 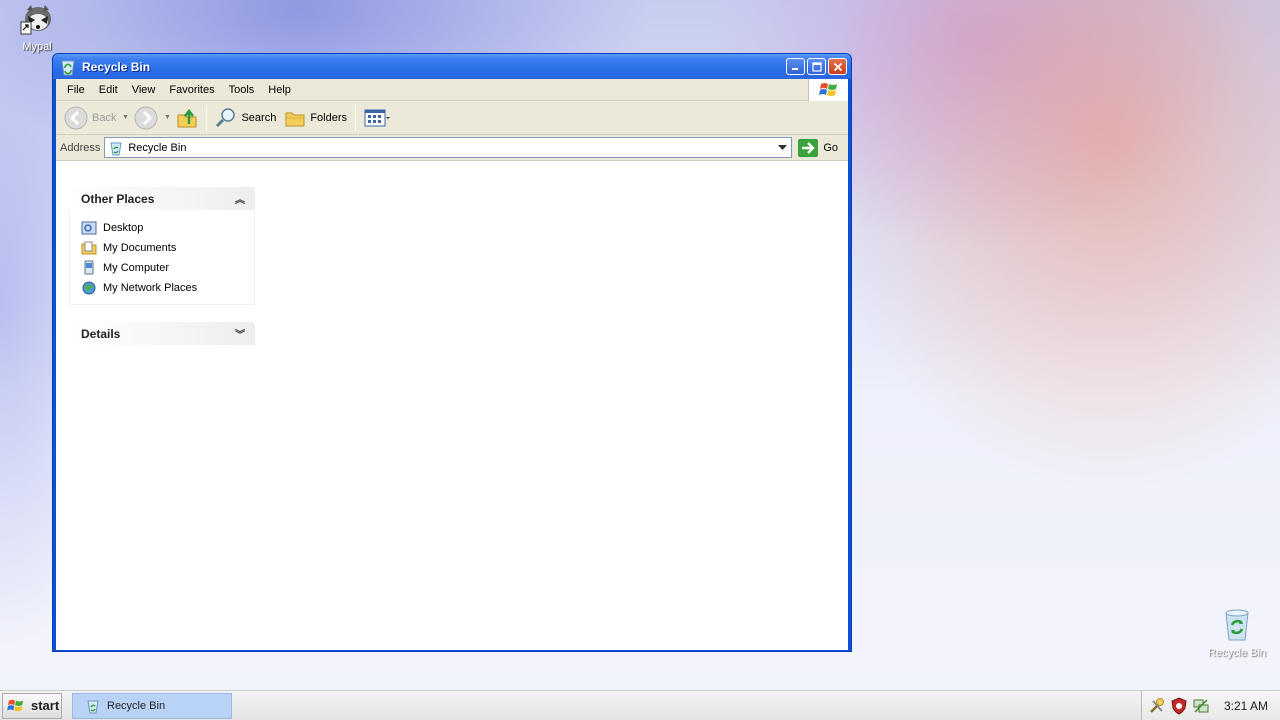 What do you see at coordinates (295, 119) in the screenshot?
I see `folders-icon` at bounding box center [295, 119].